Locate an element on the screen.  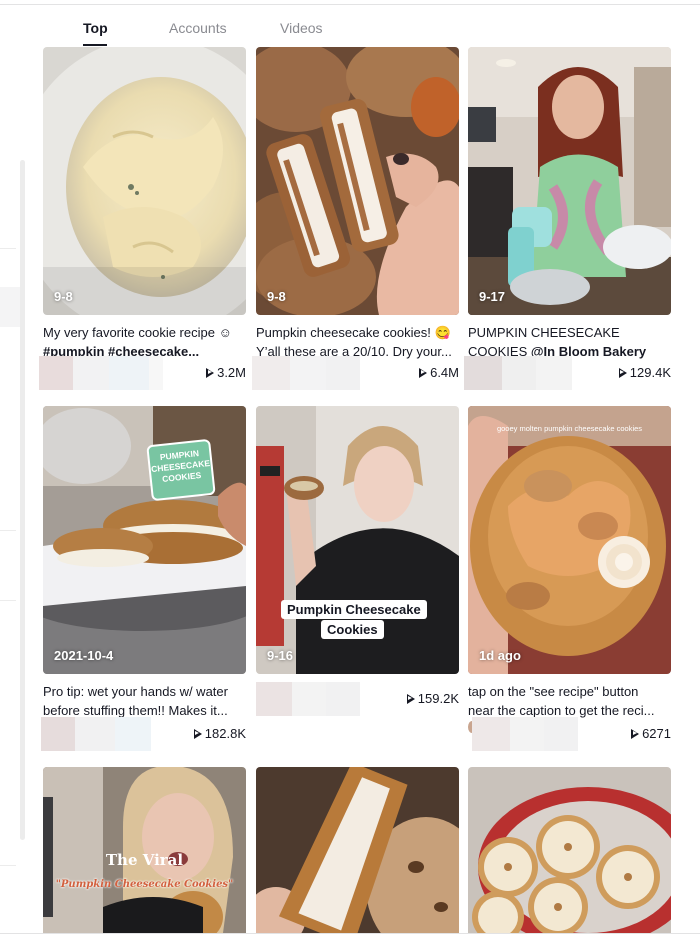
video-thumbnail: The Viral "Pumpkin Cheesecake Cookies" is located at coordinates (144, 850).